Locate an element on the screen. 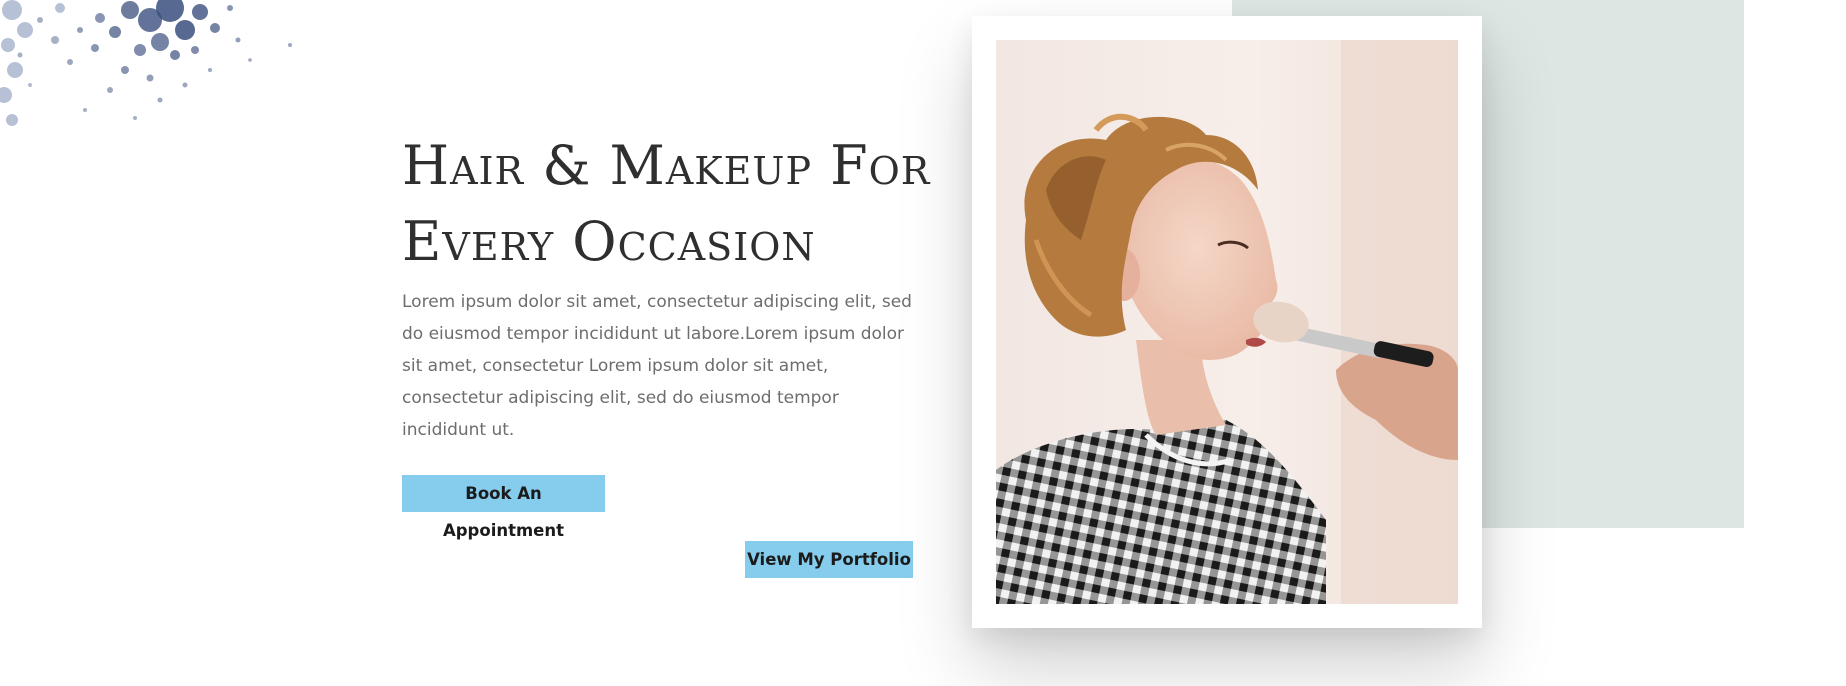 The image size is (1846, 686). book-appointment-button: Book An Appointment is located at coordinates (503, 507).